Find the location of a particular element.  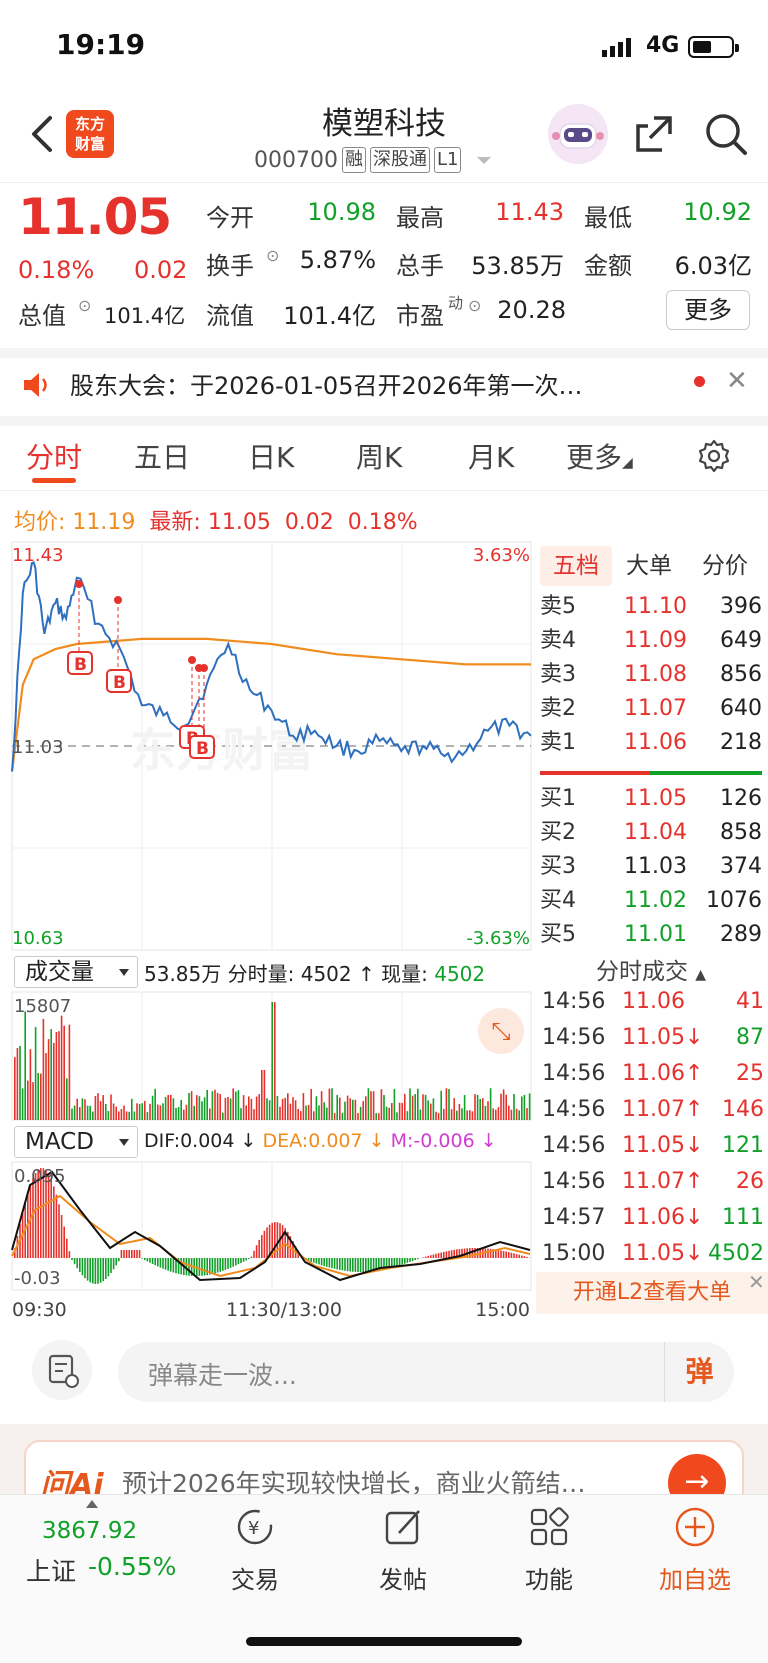

ask-row: 卖2 11.07 640 is located at coordinates (651, 709).